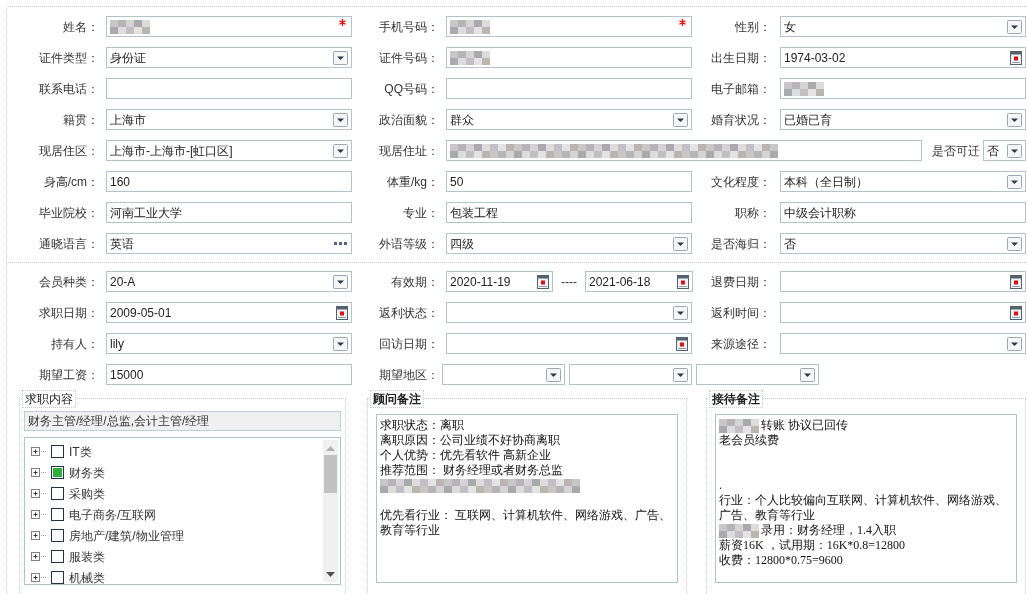 The height and width of the screenshot is (594, 1027). What do you see at coordinates (903, 57) in the screenshot?
I see `date-field: 1974-03-02` at bounding box center [903, 57].